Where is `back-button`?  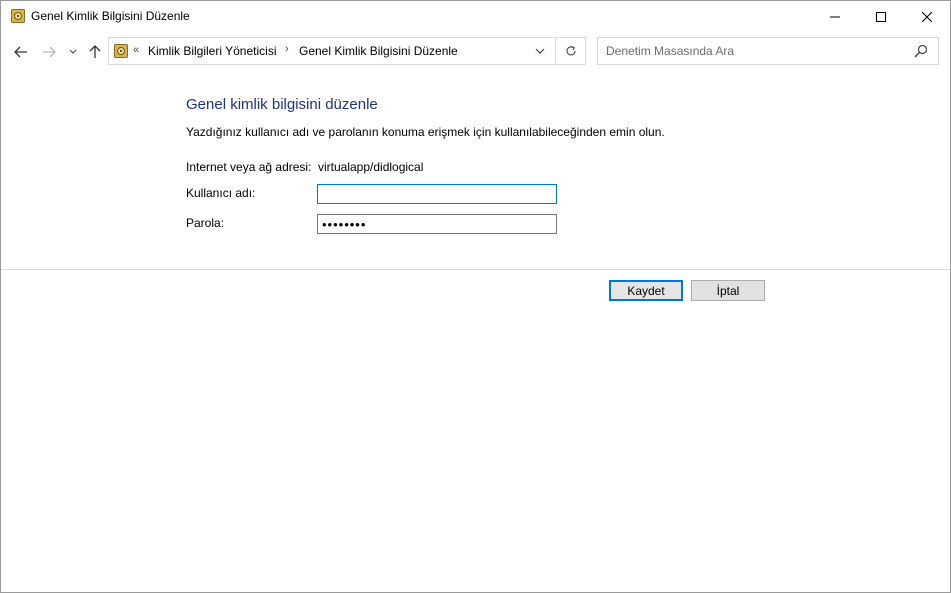
back-button is located at coordinates (21, 52).